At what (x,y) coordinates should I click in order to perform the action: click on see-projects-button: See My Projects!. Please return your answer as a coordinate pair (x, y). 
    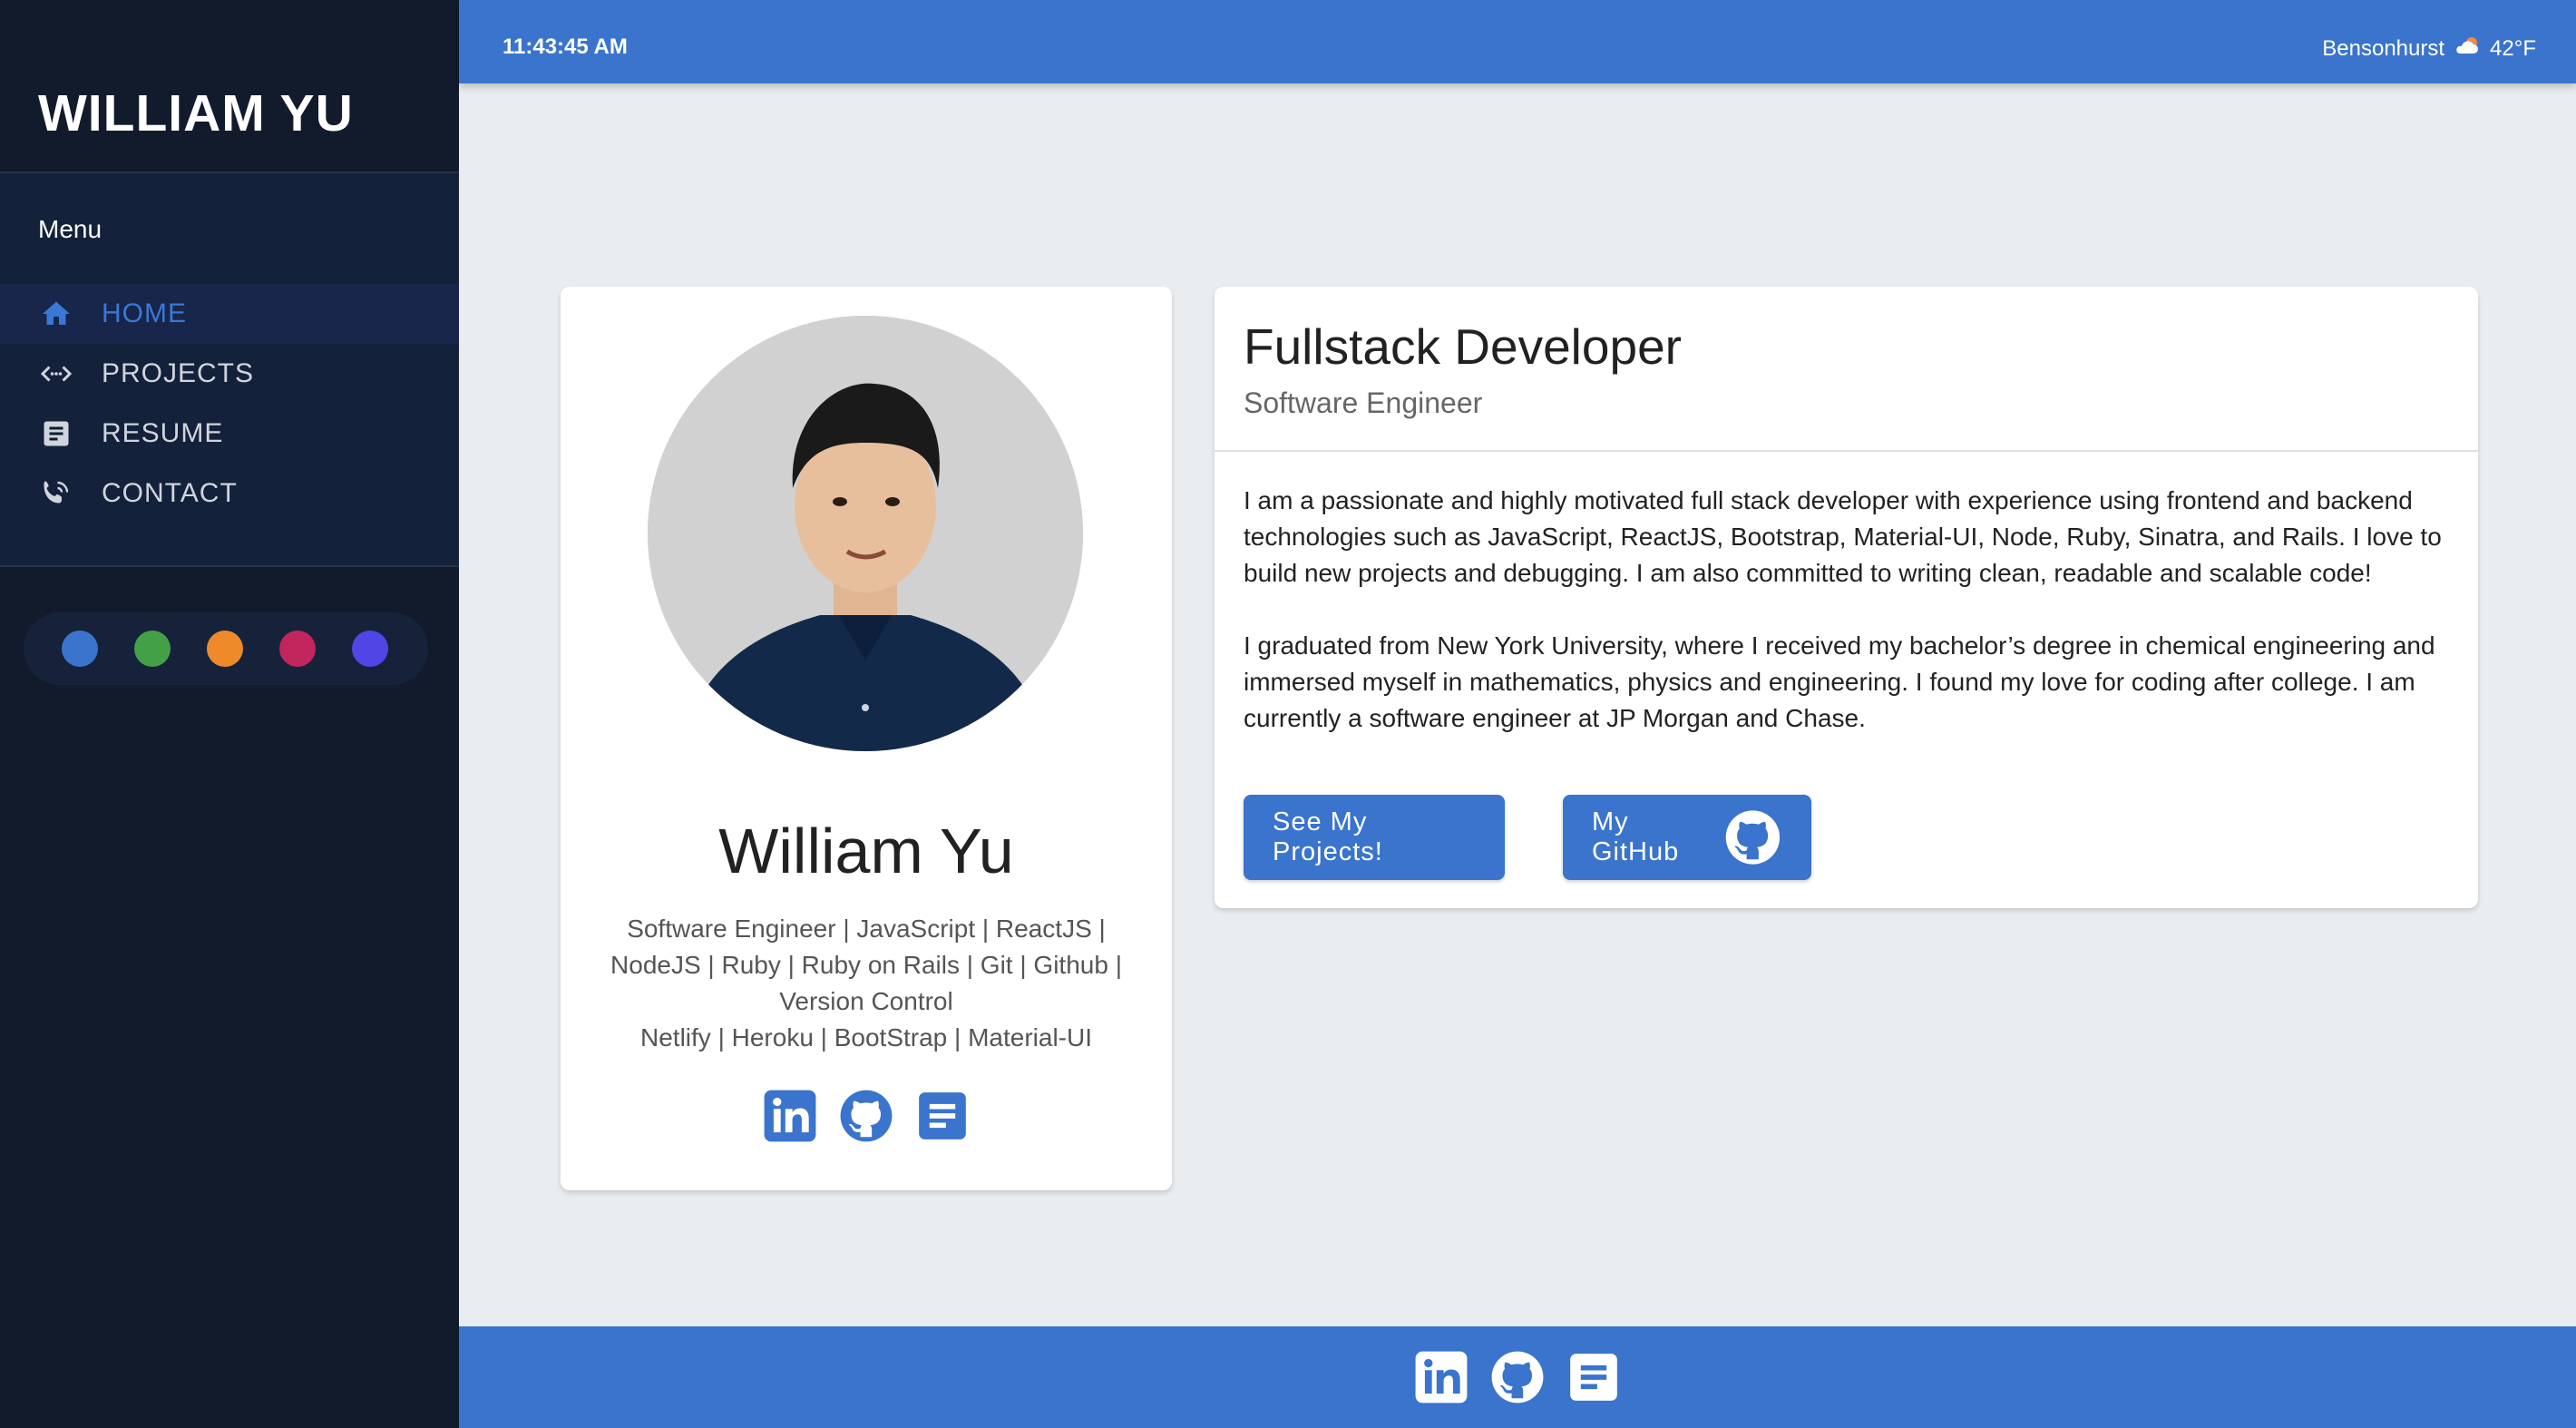
    Looking at the image, I should click on (1374, 837).